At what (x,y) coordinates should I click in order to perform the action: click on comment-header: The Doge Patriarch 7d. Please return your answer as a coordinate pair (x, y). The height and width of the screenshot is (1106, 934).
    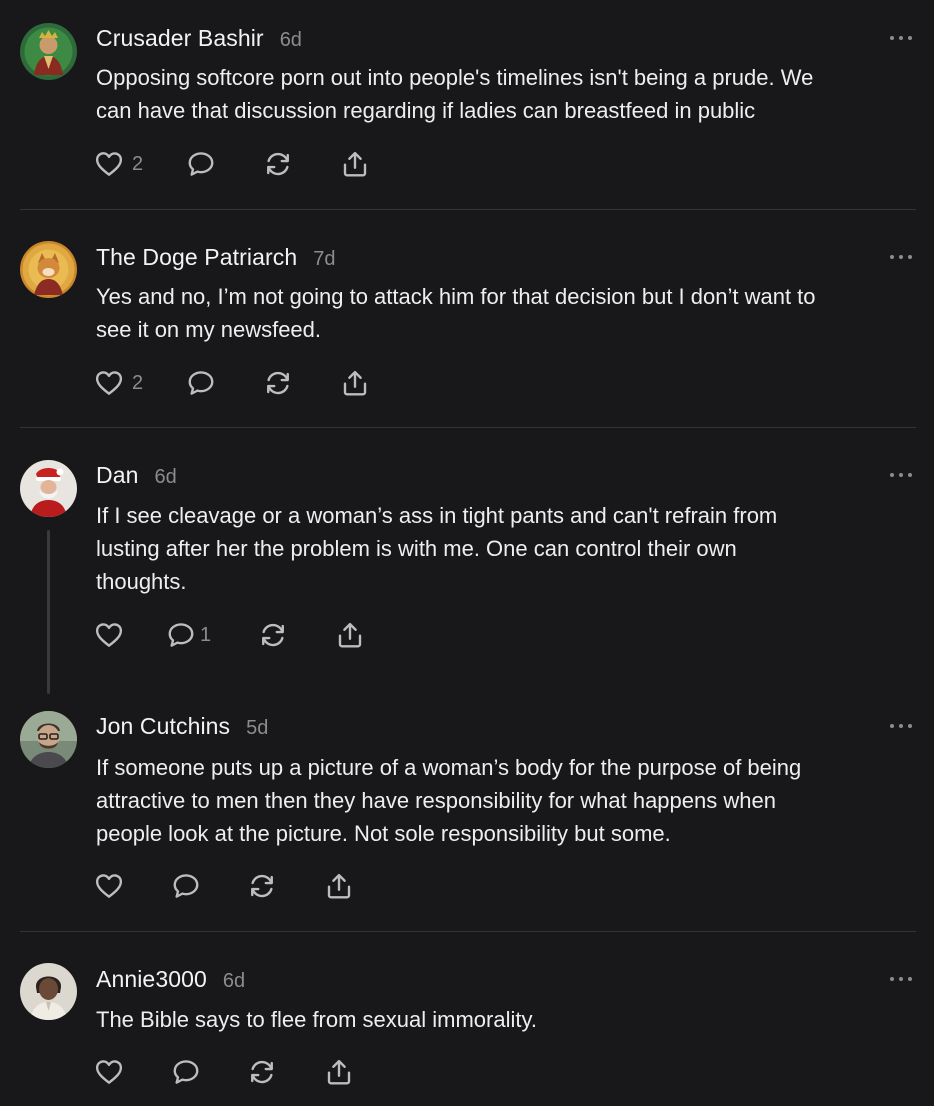
    Looking at the image, I should click on (215, 259).